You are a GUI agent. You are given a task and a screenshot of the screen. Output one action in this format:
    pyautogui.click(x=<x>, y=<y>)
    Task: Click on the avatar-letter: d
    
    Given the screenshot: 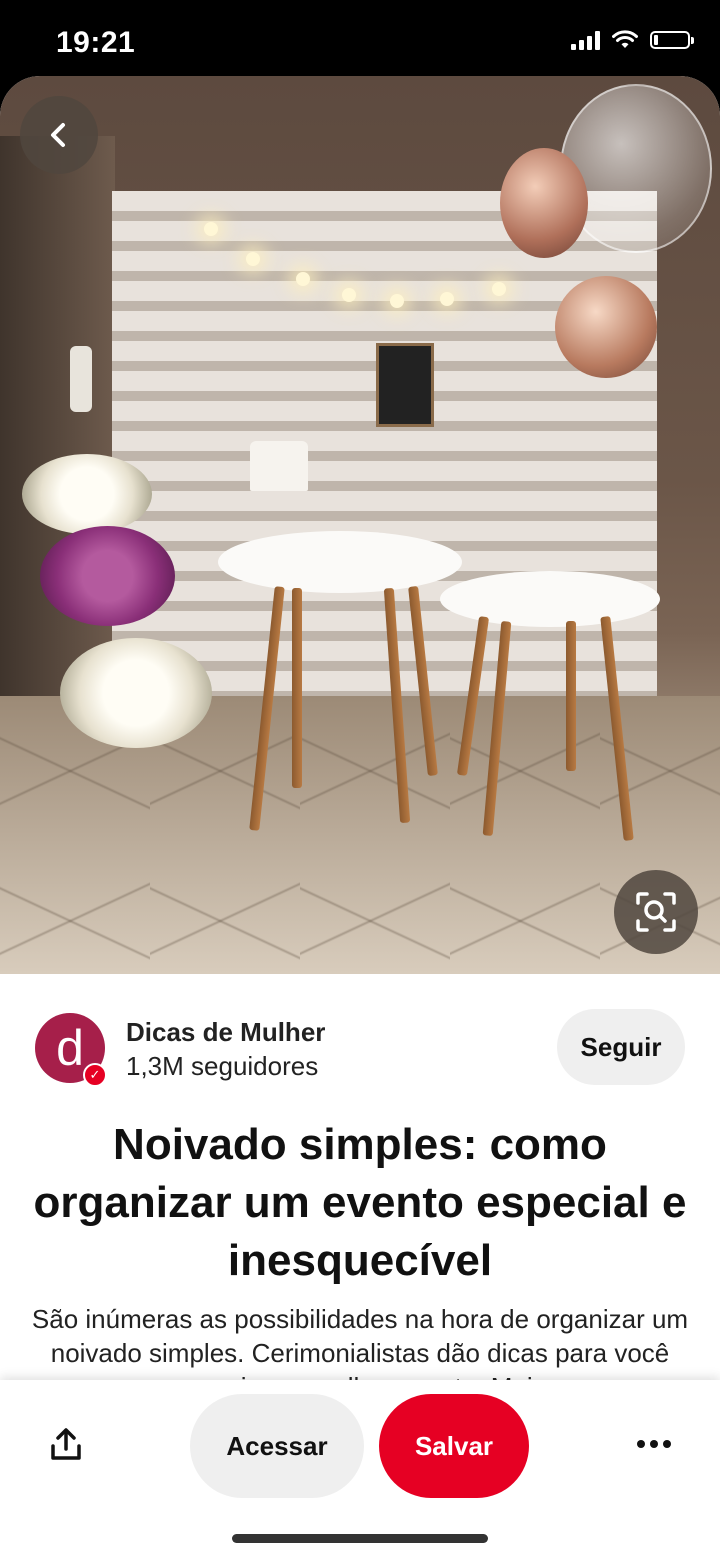 What is the action you would take?
    pyautogui.click(x=70, y=1048)
    